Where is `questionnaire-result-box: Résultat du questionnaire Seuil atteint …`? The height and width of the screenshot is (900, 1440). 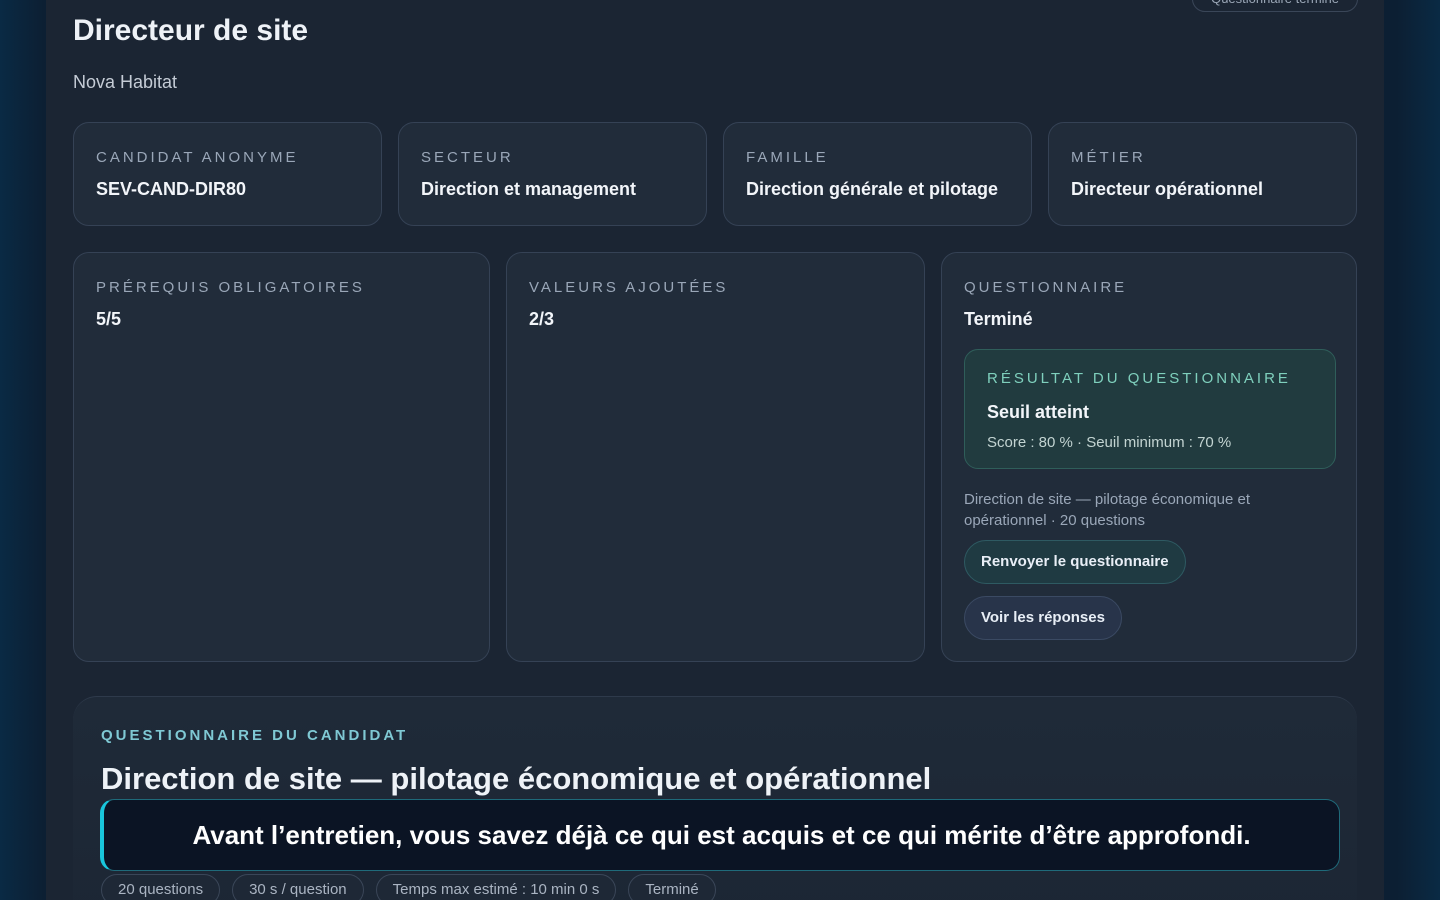
questionnaire-result-box: Résultat du questionnaire Seuil atteint … is located at coordinates (1150, 409).